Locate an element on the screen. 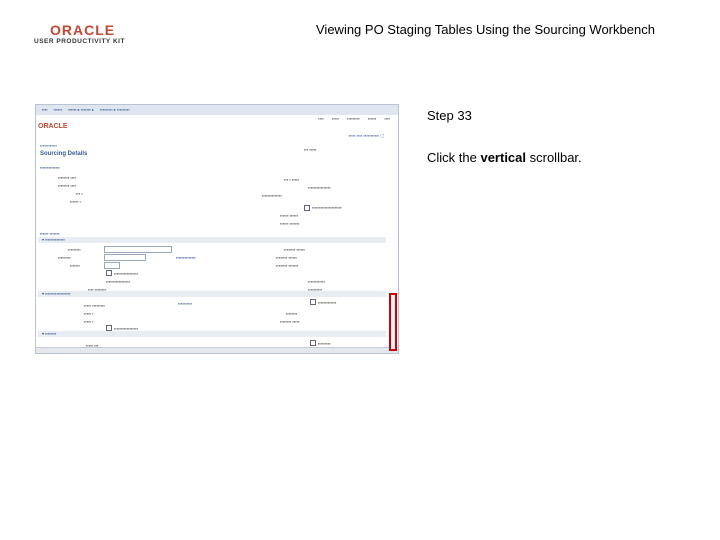 This screenshot has width=720, height=540. screenshot-horizontal-scrollbar is located at coordinates (217, 350).